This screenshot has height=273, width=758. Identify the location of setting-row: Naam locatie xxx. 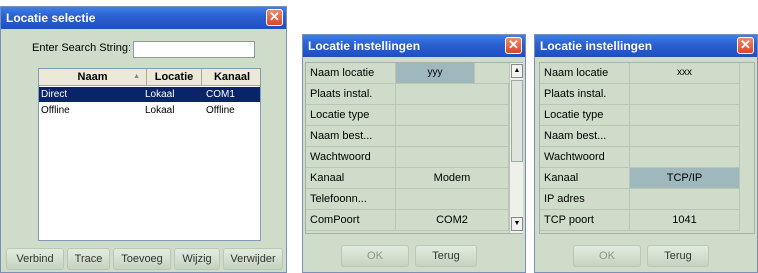
(640, 73).